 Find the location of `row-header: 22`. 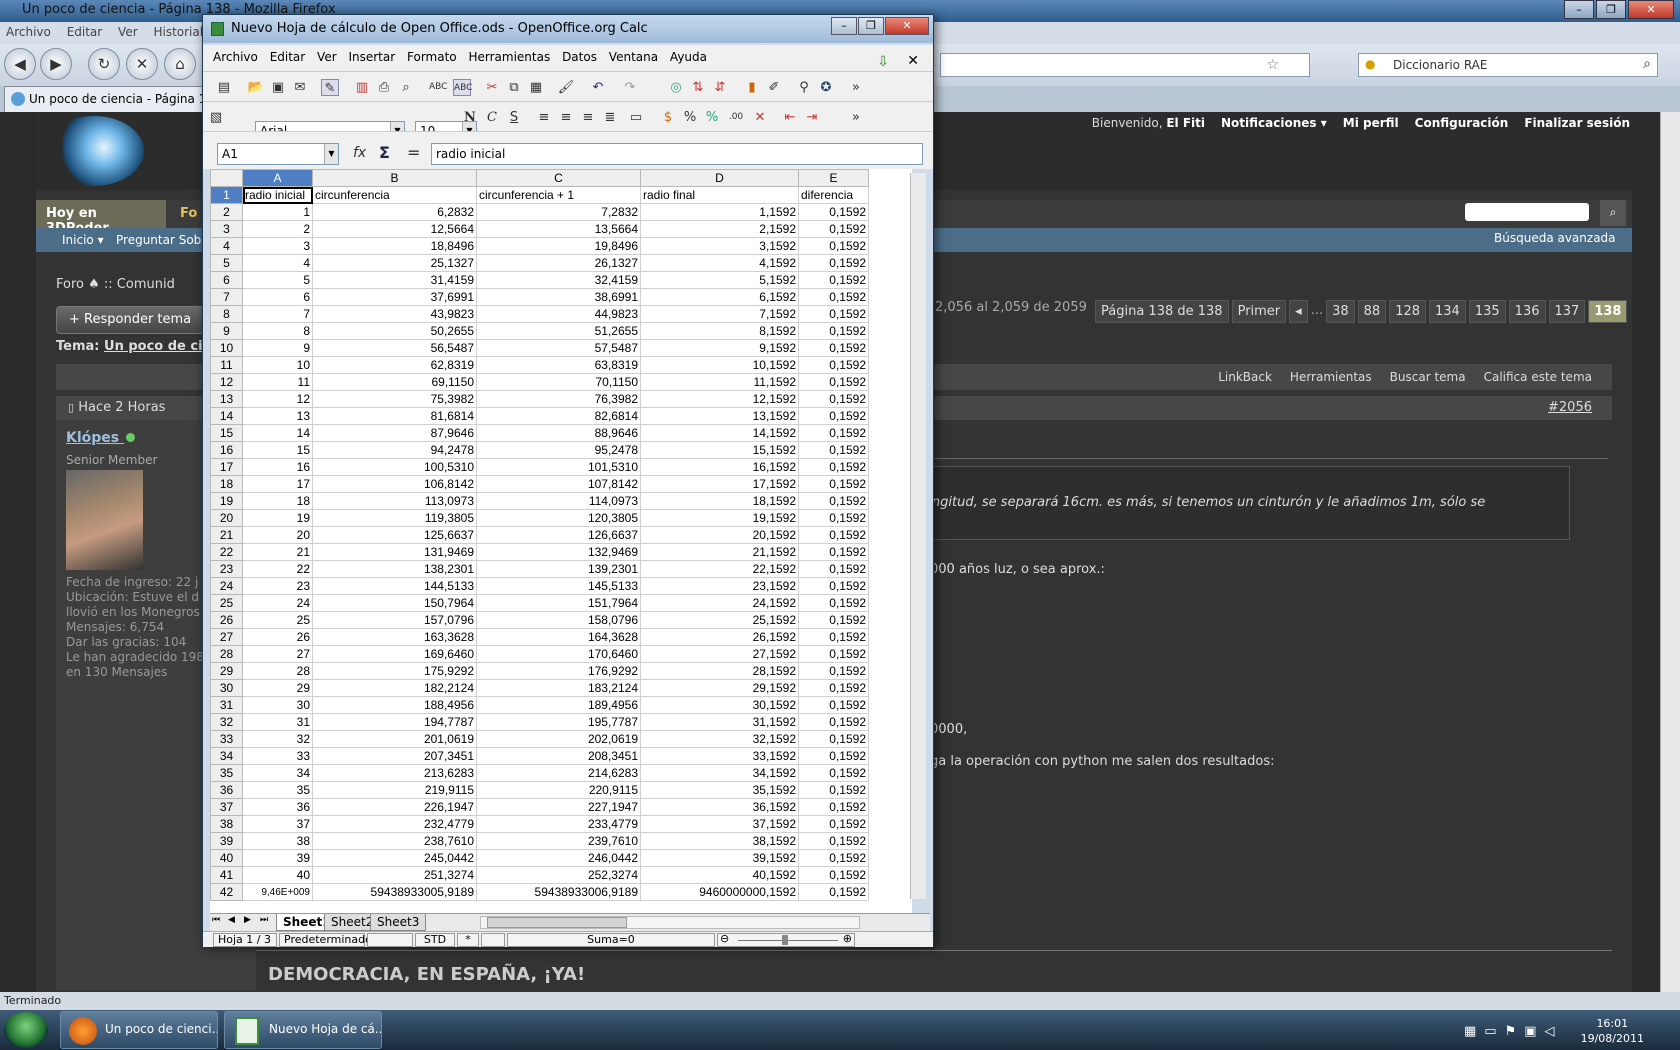

row-header: 22 is located at coordinates (226, 552).